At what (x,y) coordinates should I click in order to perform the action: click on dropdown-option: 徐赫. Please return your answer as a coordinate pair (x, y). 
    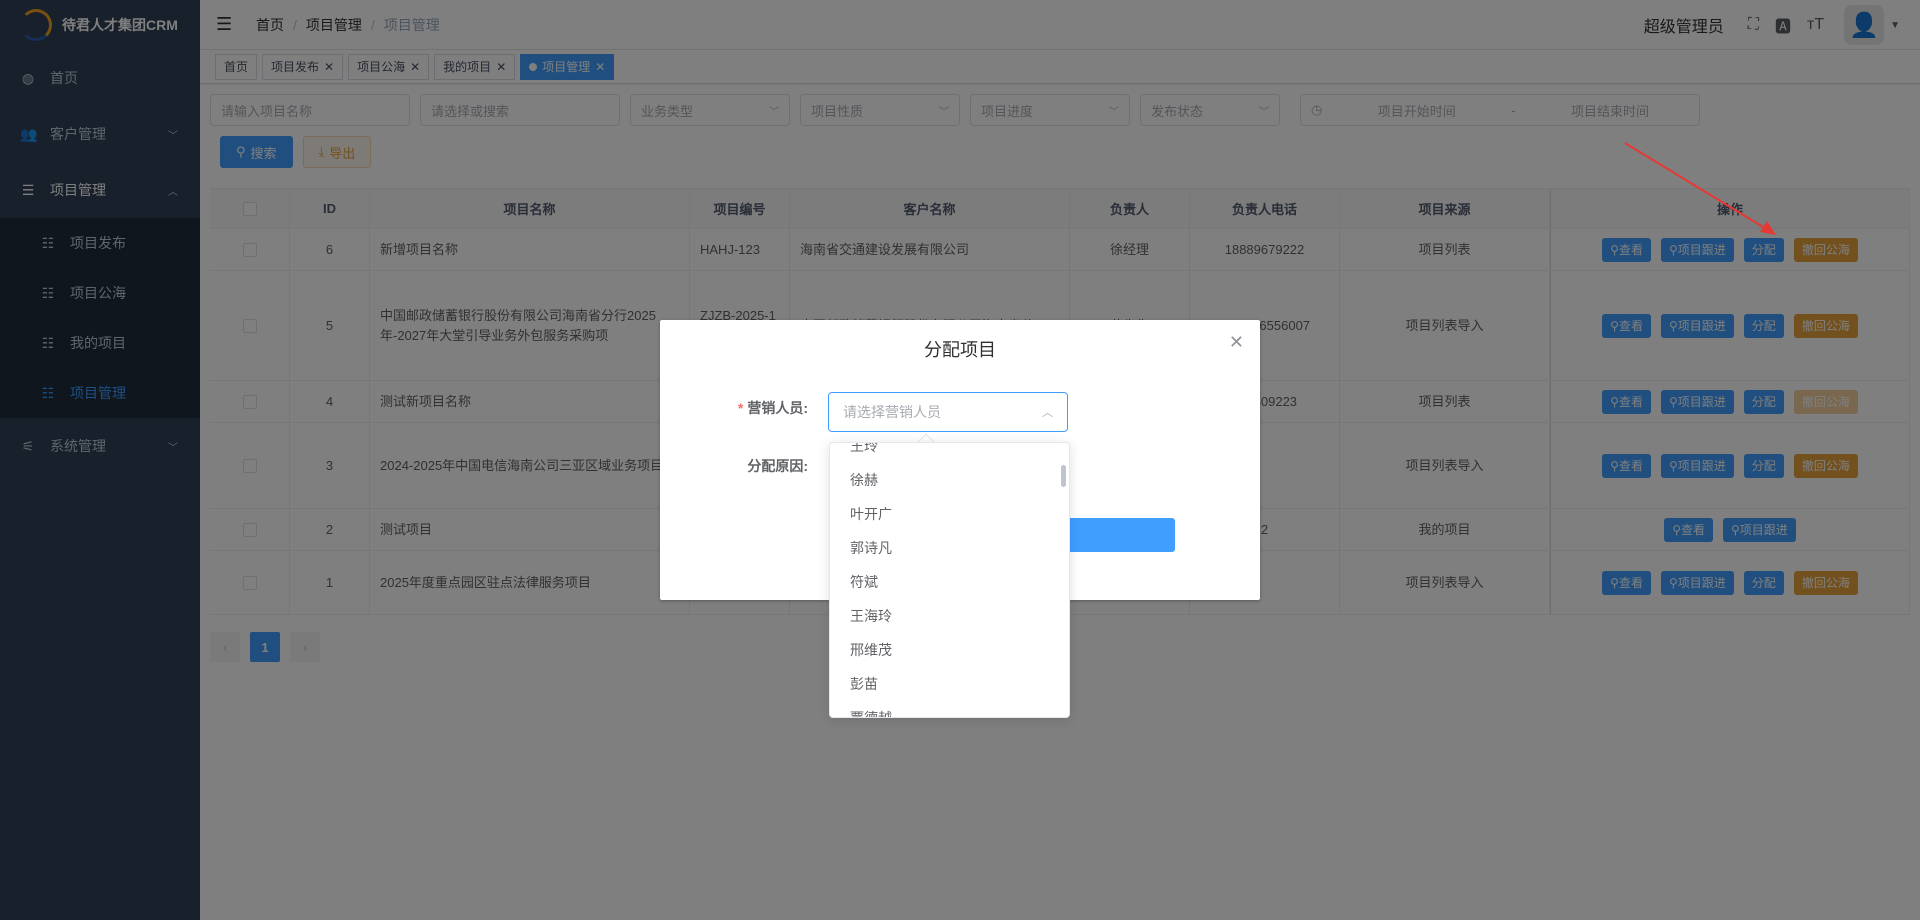
    Looking at the image, I should click on (949, 480).